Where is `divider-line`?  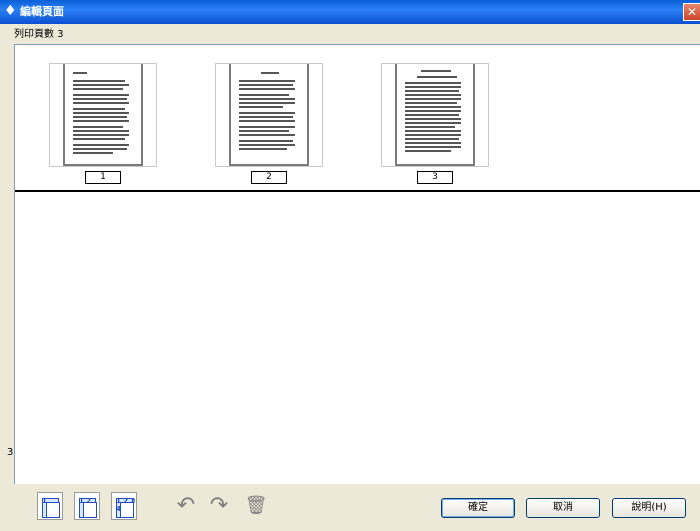 divider-line is located at coordinates (357, 191).